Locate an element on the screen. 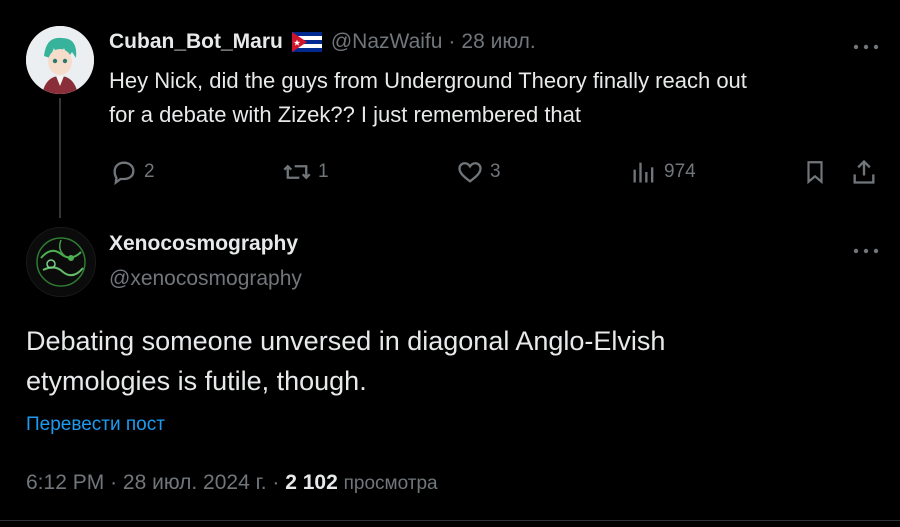  bookmark-icon is located at coordinates (815, 173).